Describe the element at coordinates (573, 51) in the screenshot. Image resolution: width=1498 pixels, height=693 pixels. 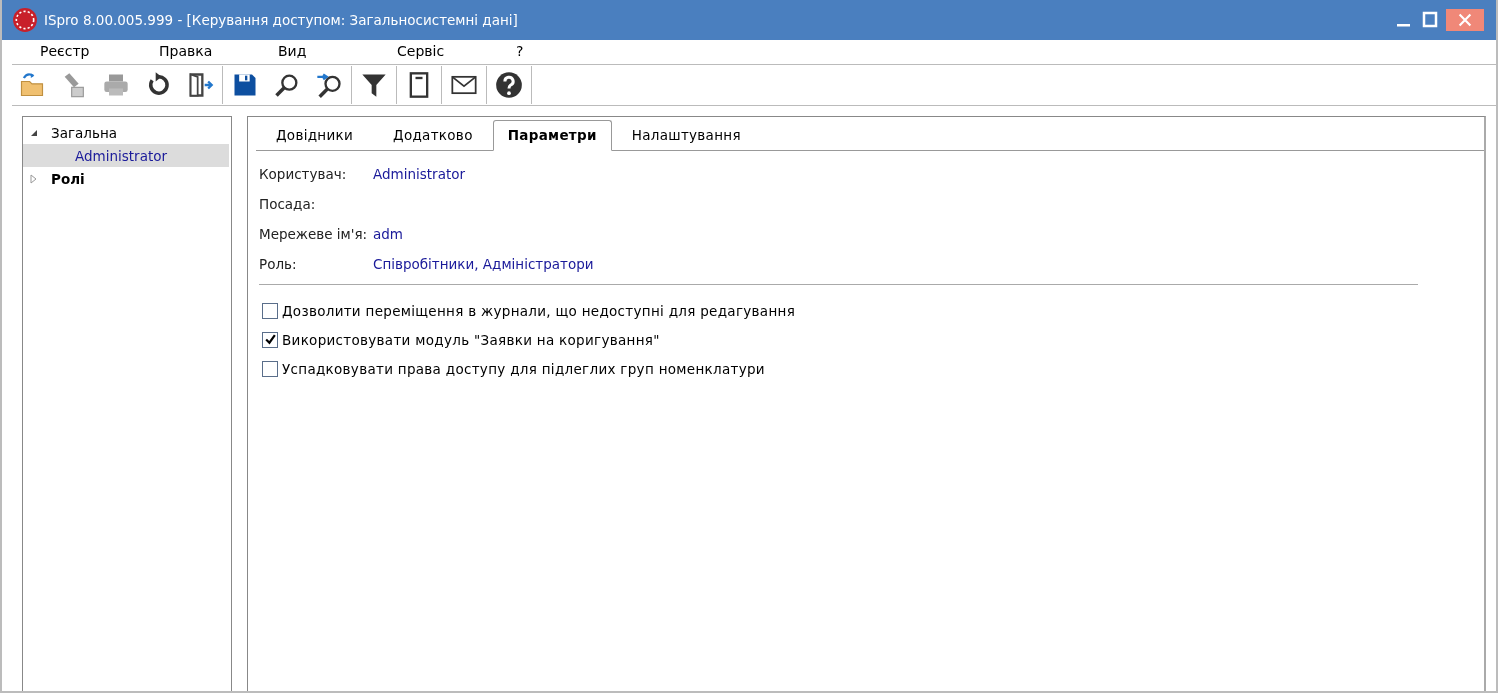
I see `menu-item: ?` at that location.